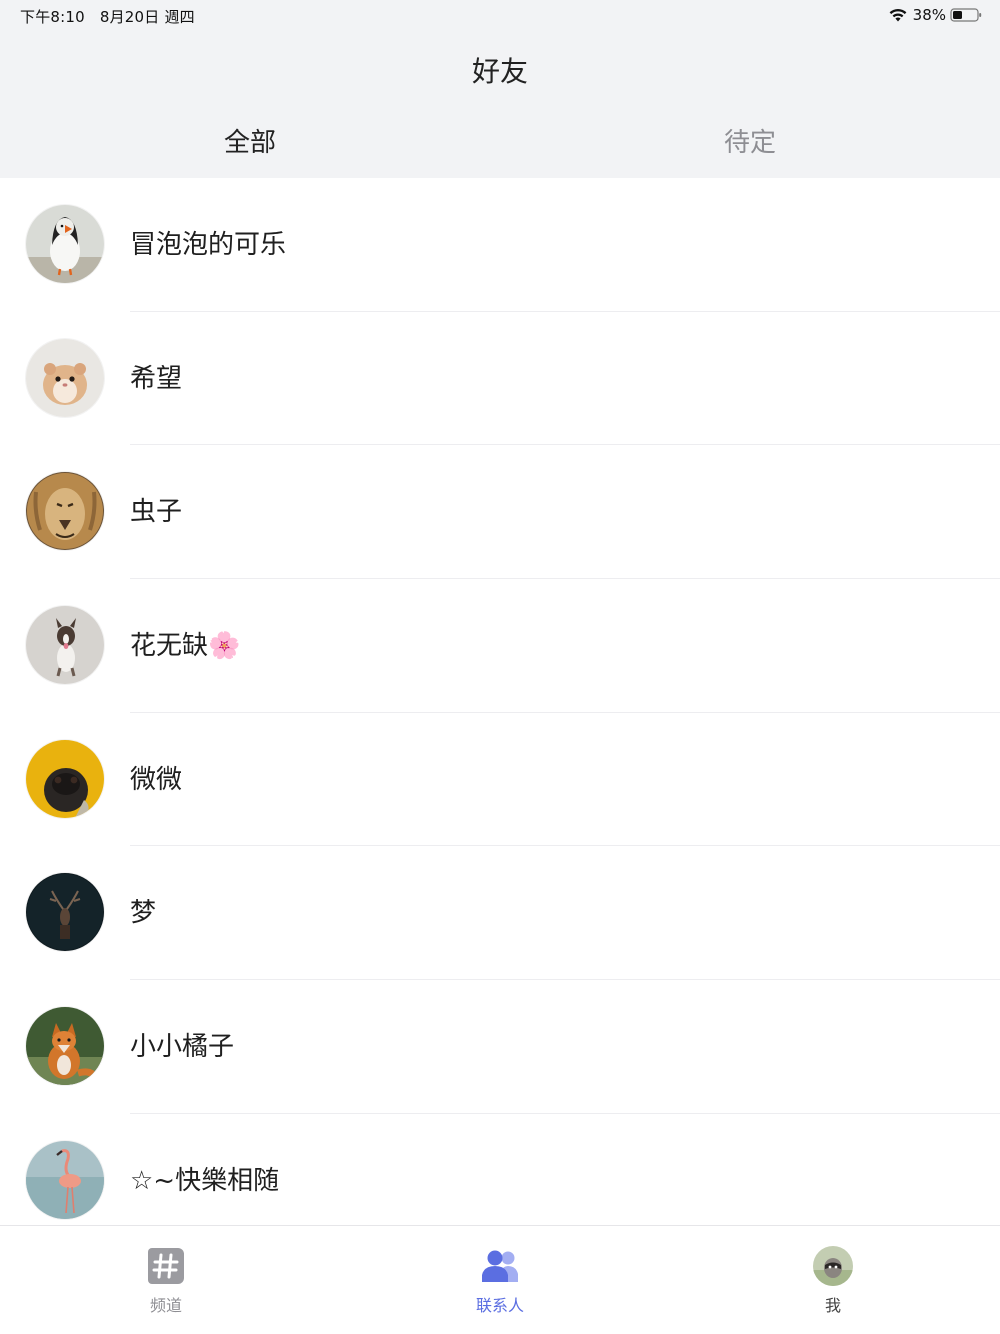 The width and height of the screenshot is (1000, 1334). I want to click on battery-percent: 38%, so click(929, 15).